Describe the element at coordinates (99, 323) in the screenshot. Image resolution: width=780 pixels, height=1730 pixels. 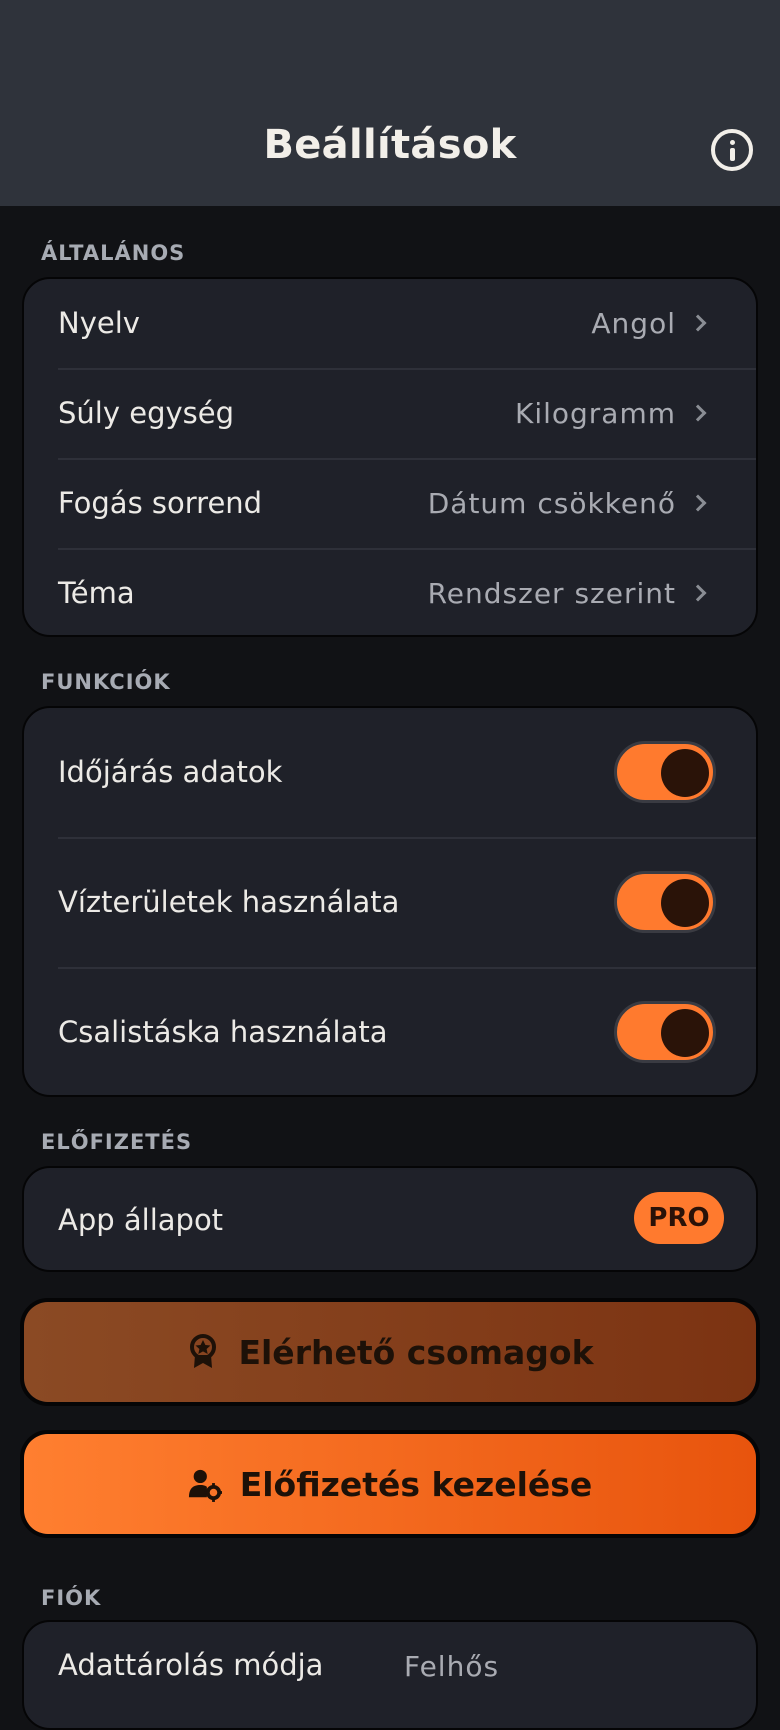
I see `setting-label: Nyelv` at that location.